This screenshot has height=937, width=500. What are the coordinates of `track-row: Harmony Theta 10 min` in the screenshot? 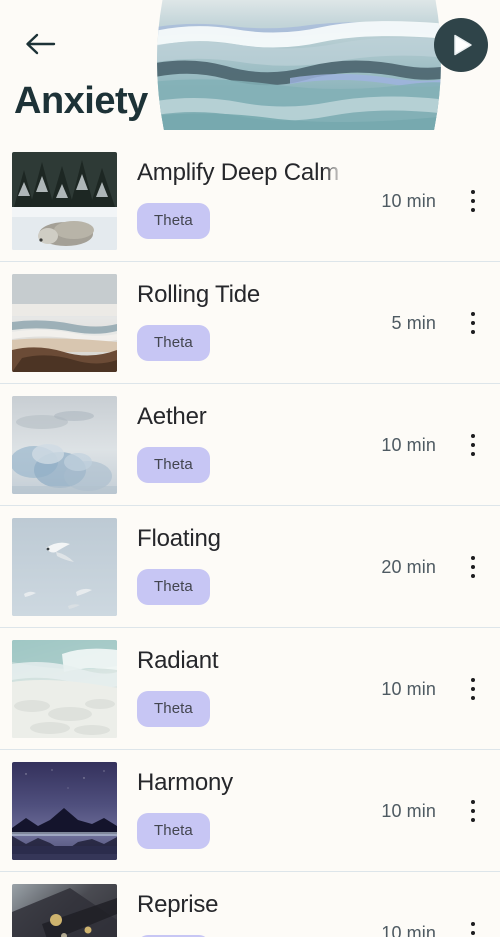 It's located at (250, 811).